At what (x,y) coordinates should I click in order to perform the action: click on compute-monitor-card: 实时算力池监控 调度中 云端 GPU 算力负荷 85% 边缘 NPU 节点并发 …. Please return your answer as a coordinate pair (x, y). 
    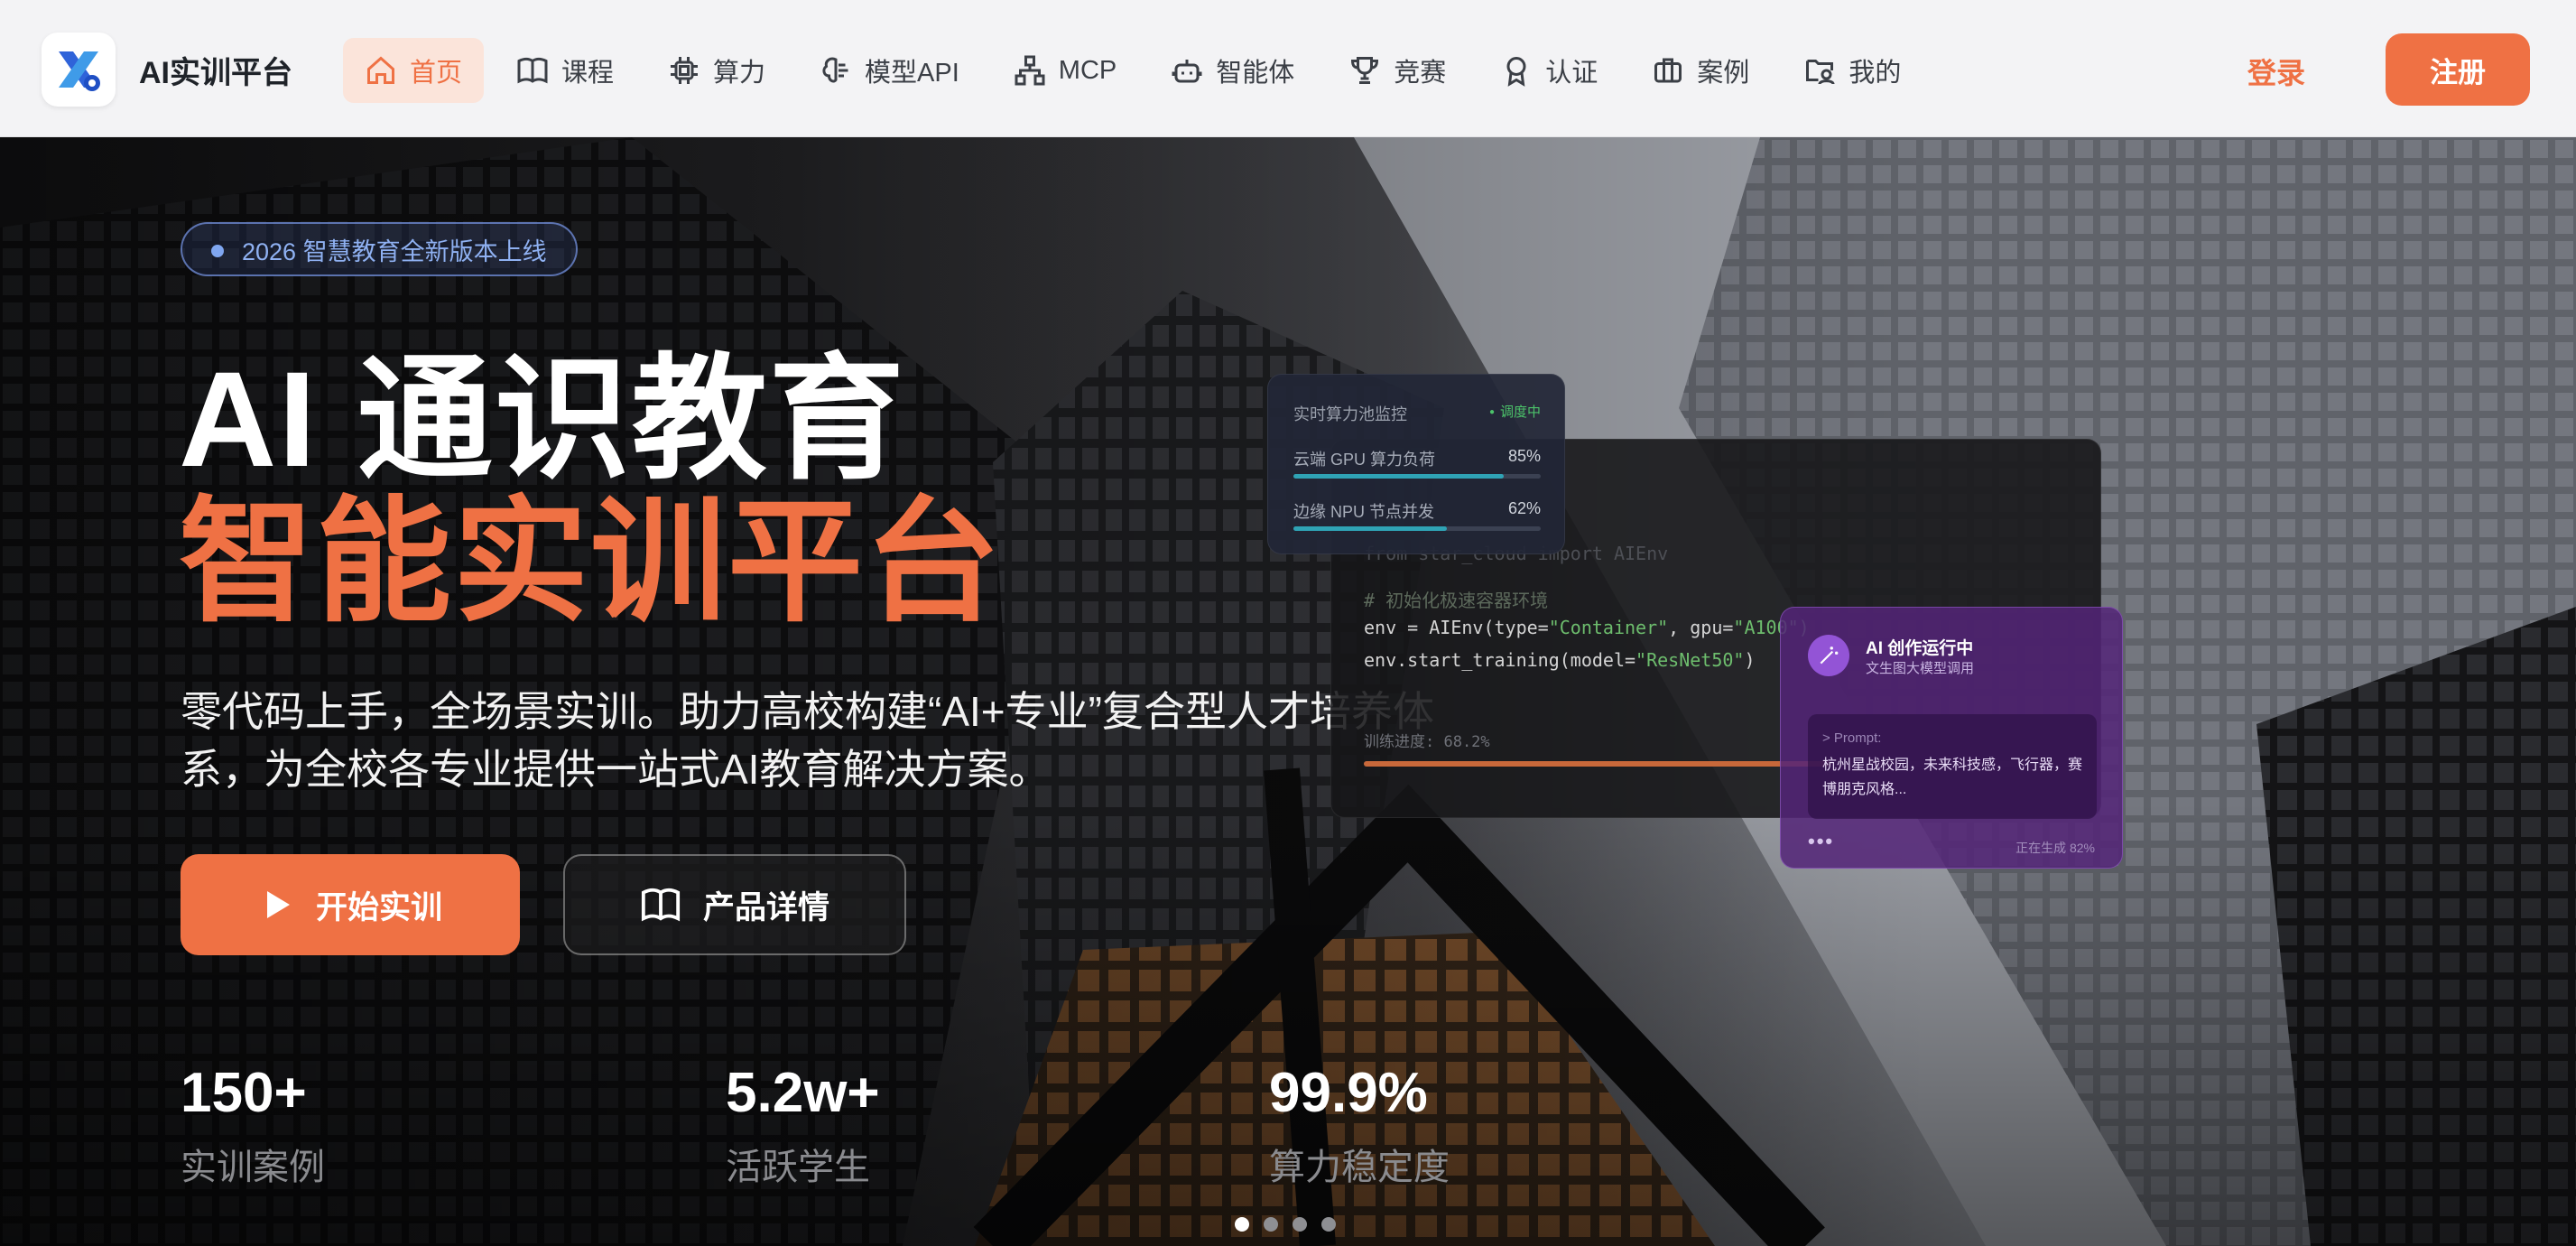
    Looking at the image, I should click on (1416, 464).